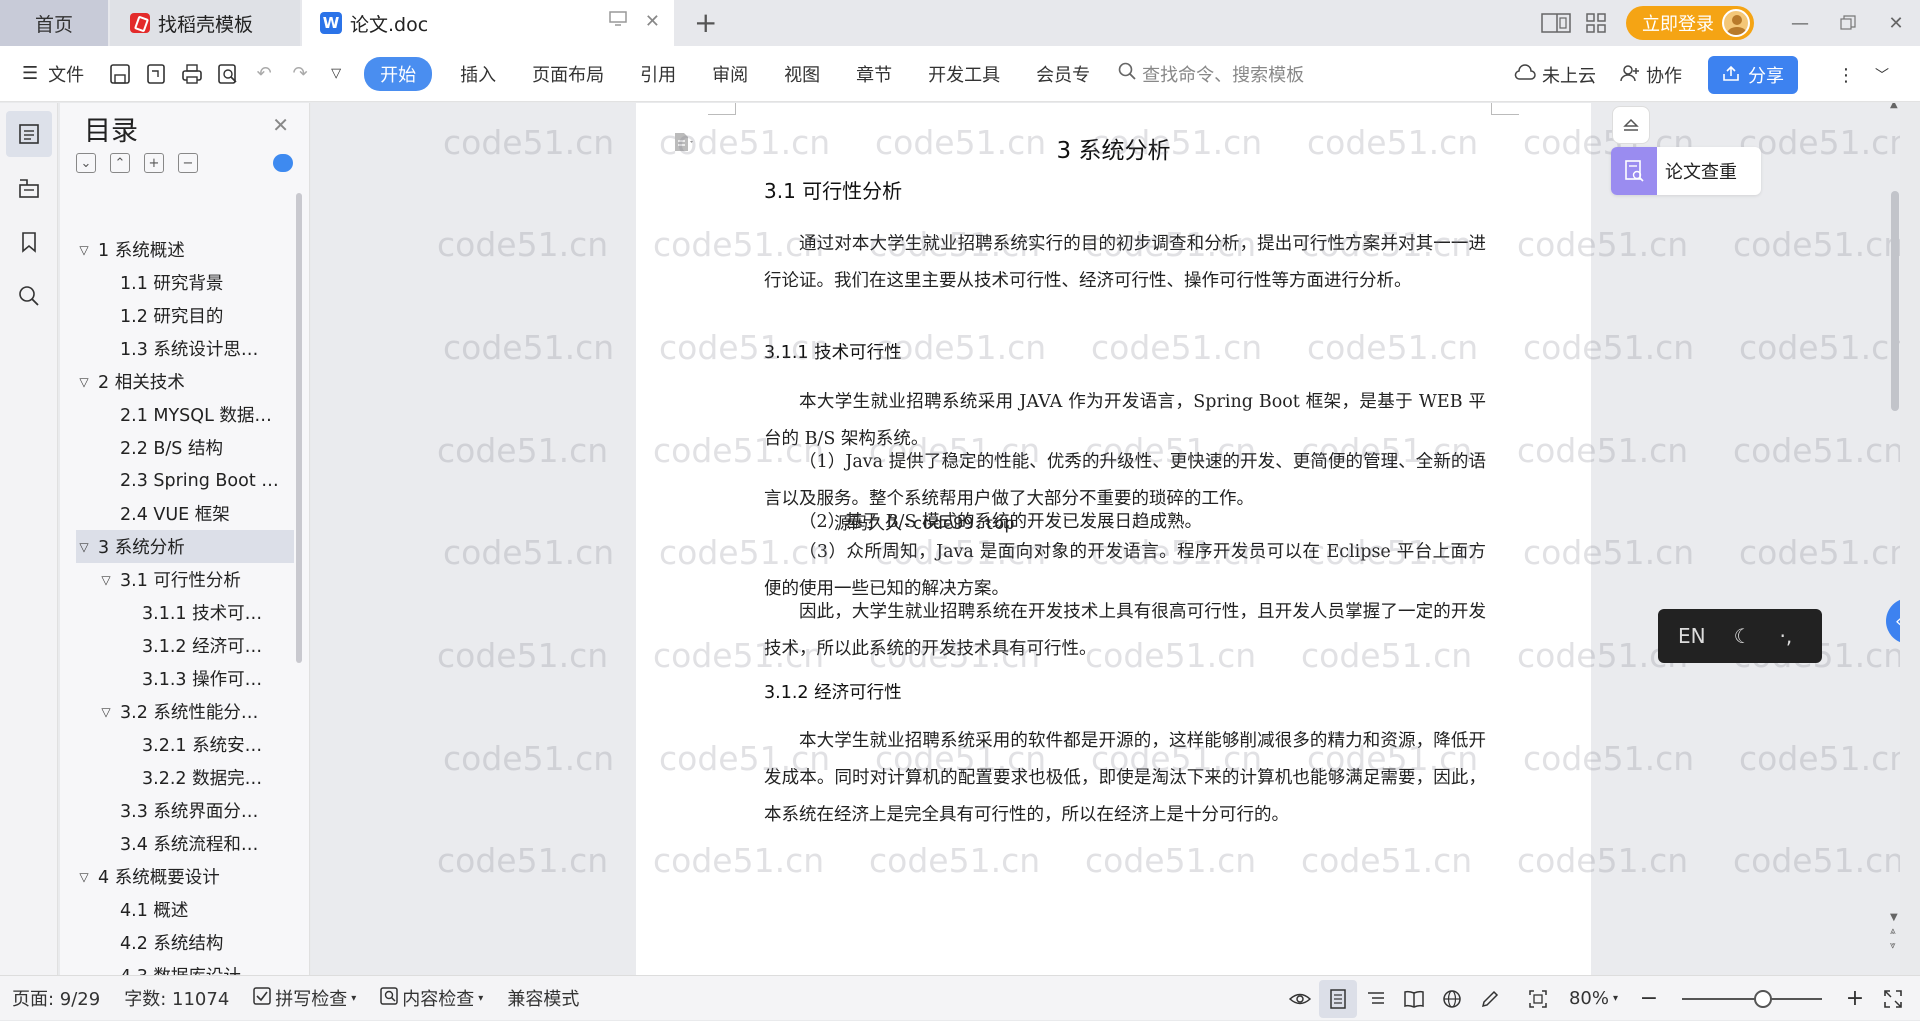 The height and width of the screenshot is (1021, 1920). What do you see at coordinates (1692, 636) in the screenshot?
I see `ime-language-label: EN` at bounding box center [1692, 636].